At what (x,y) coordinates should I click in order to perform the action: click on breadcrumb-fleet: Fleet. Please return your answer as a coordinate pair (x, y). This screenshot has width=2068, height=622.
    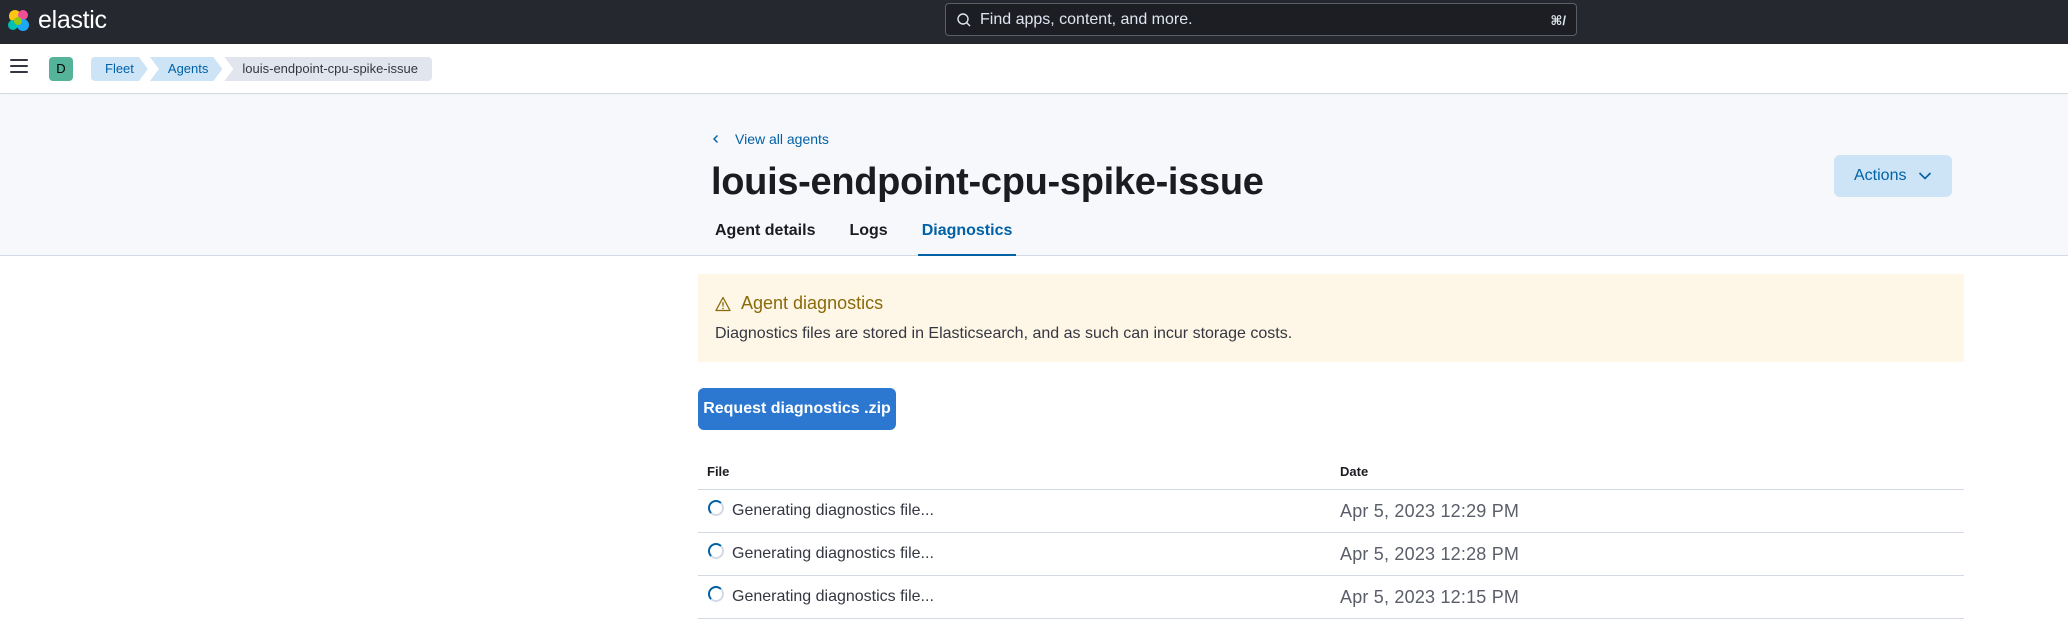
    Looking at the image, I should click on (119, 69).